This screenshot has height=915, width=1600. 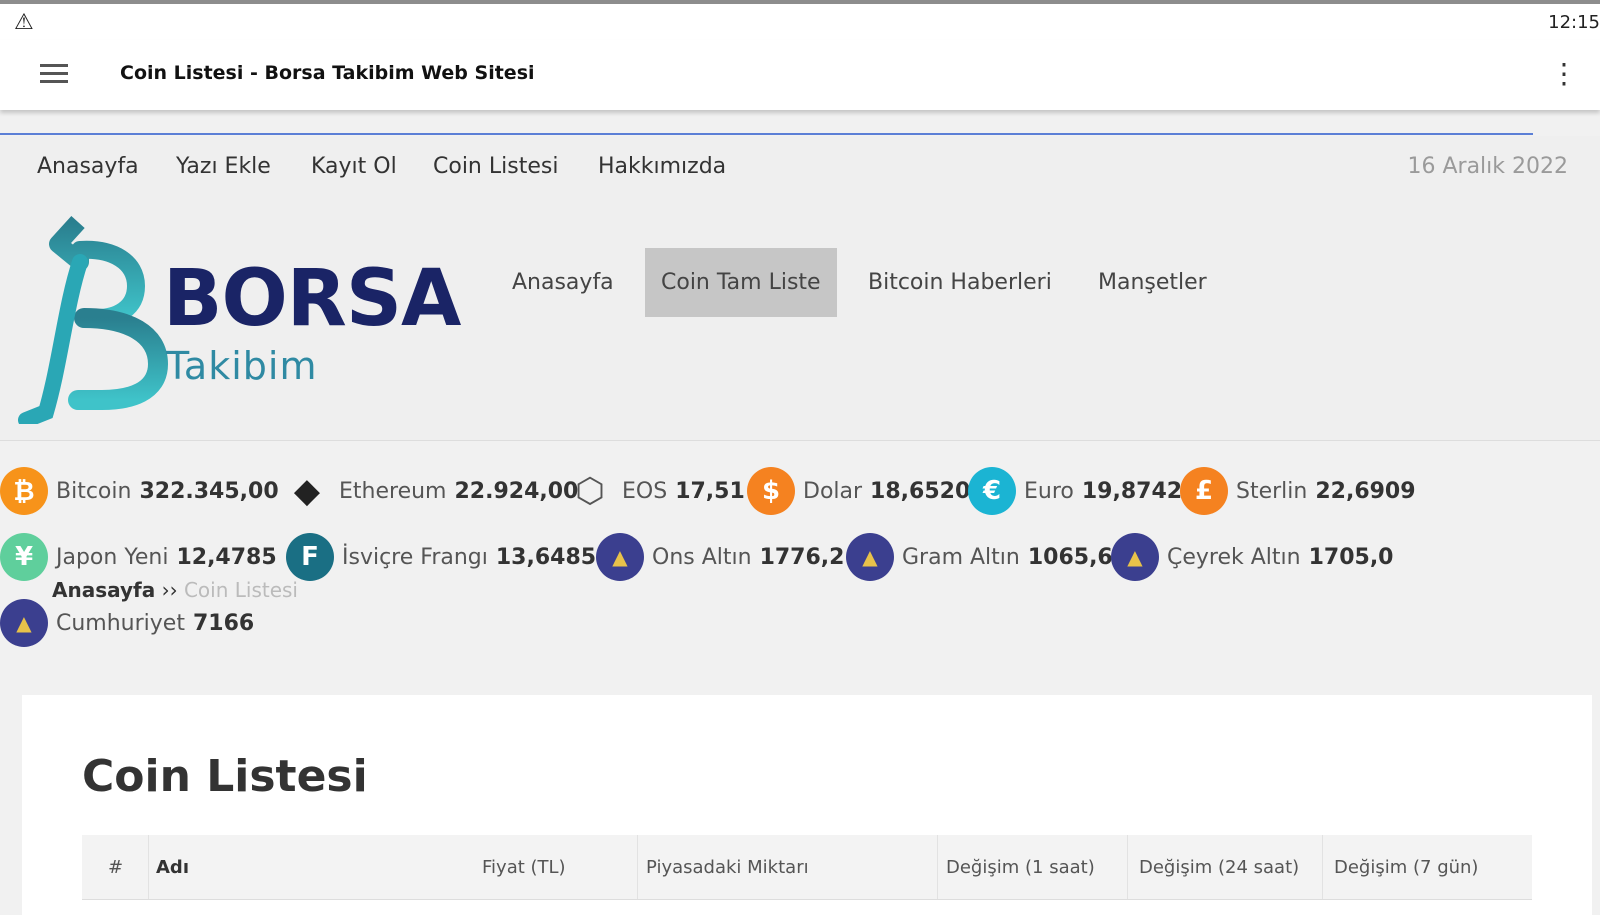 What do you see at coordinates (645, 491) in the screenshot?
I see `ticker-name: EOS` at bounding box center [645, 491].